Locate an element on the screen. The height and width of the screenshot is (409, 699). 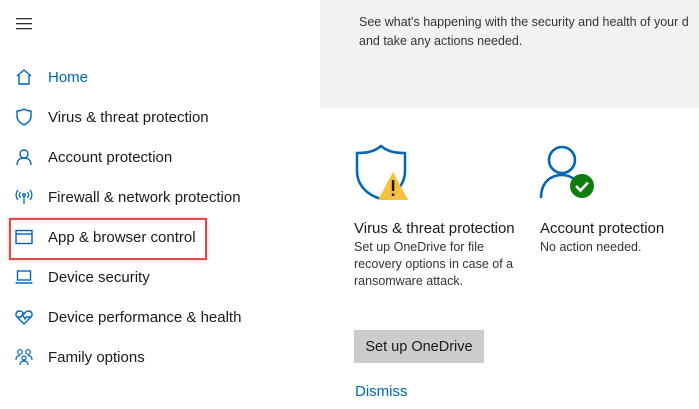
account-person-check-icon is located at coordinates (568, 175).